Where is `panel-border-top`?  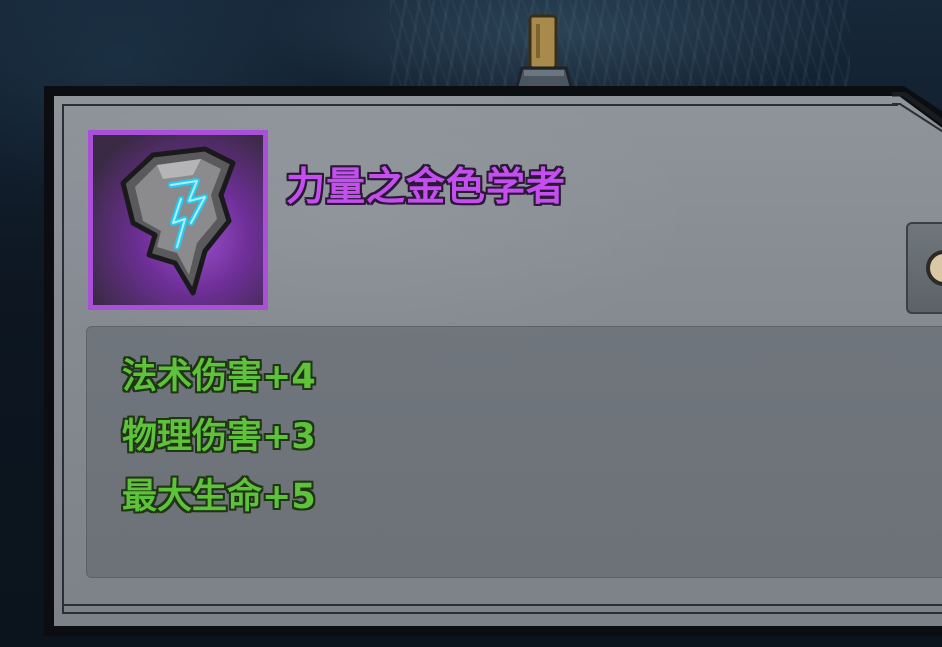 panel-border-top is located at coordinates (480, 105).